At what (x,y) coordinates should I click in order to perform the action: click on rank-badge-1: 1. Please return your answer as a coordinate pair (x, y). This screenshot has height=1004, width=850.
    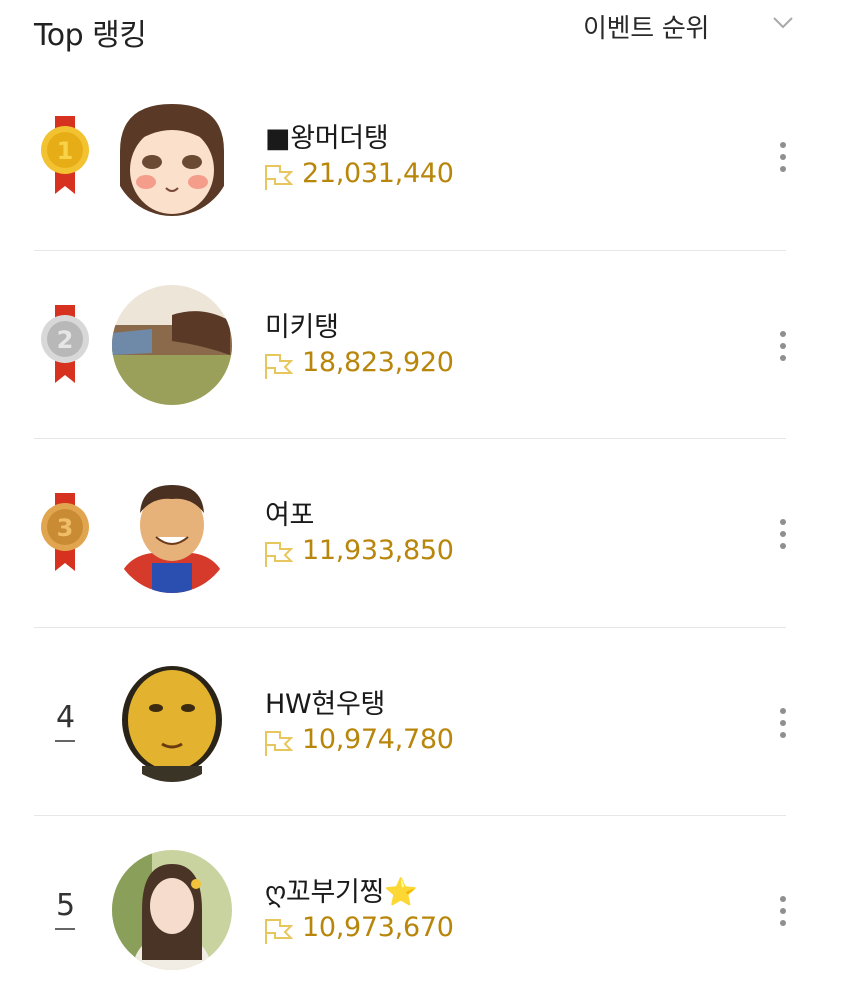
    Looking at the image, I should click on (64, 159).